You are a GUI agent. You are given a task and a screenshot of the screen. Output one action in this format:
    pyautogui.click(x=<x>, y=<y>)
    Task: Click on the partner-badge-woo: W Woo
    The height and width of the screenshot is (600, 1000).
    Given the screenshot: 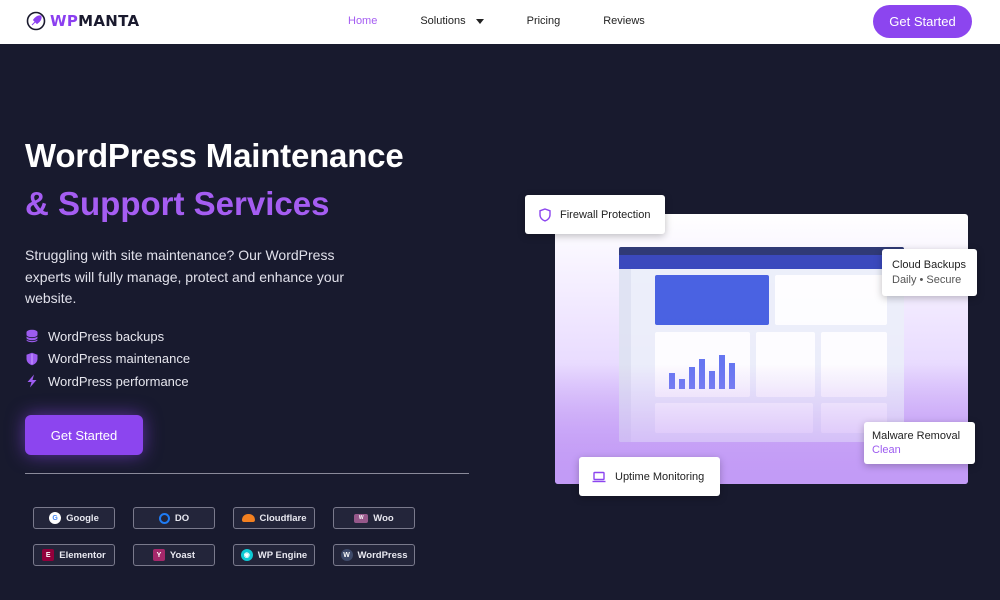 What is the action you would take?
    pyautogui.click(x=374, y=518)
    